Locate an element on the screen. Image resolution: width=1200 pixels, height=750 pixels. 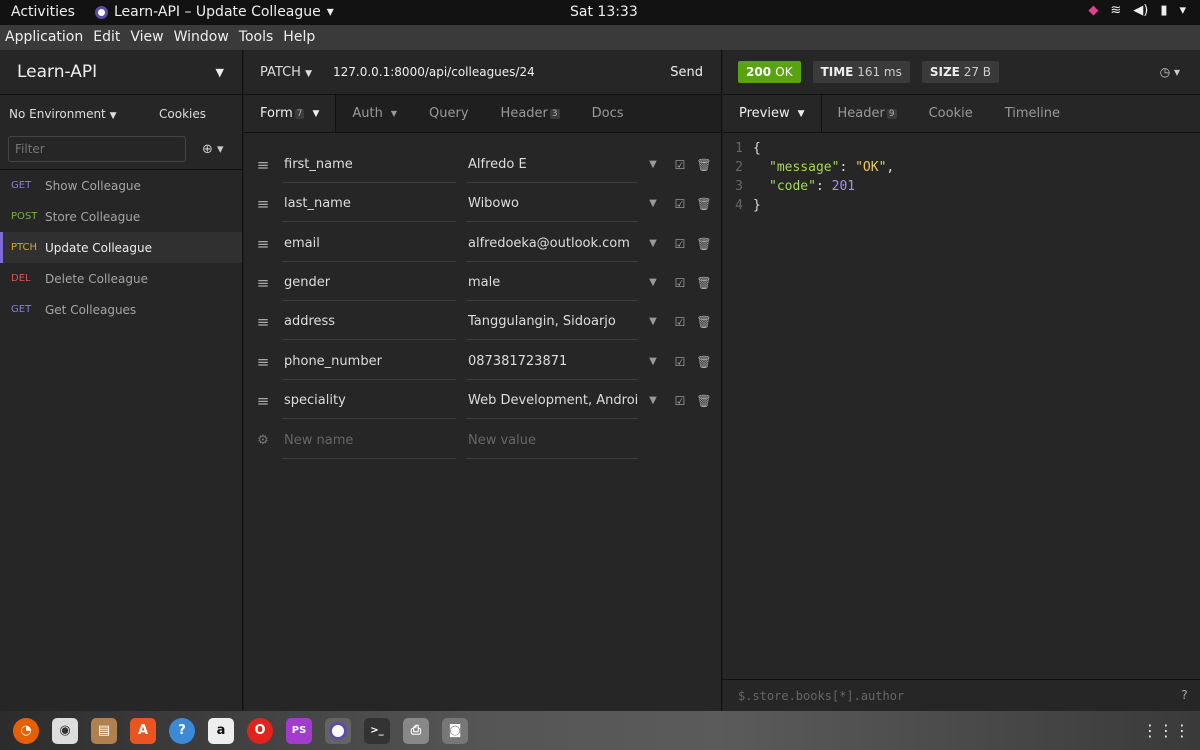
tab-label: Query is located at coordinates (449, 113).